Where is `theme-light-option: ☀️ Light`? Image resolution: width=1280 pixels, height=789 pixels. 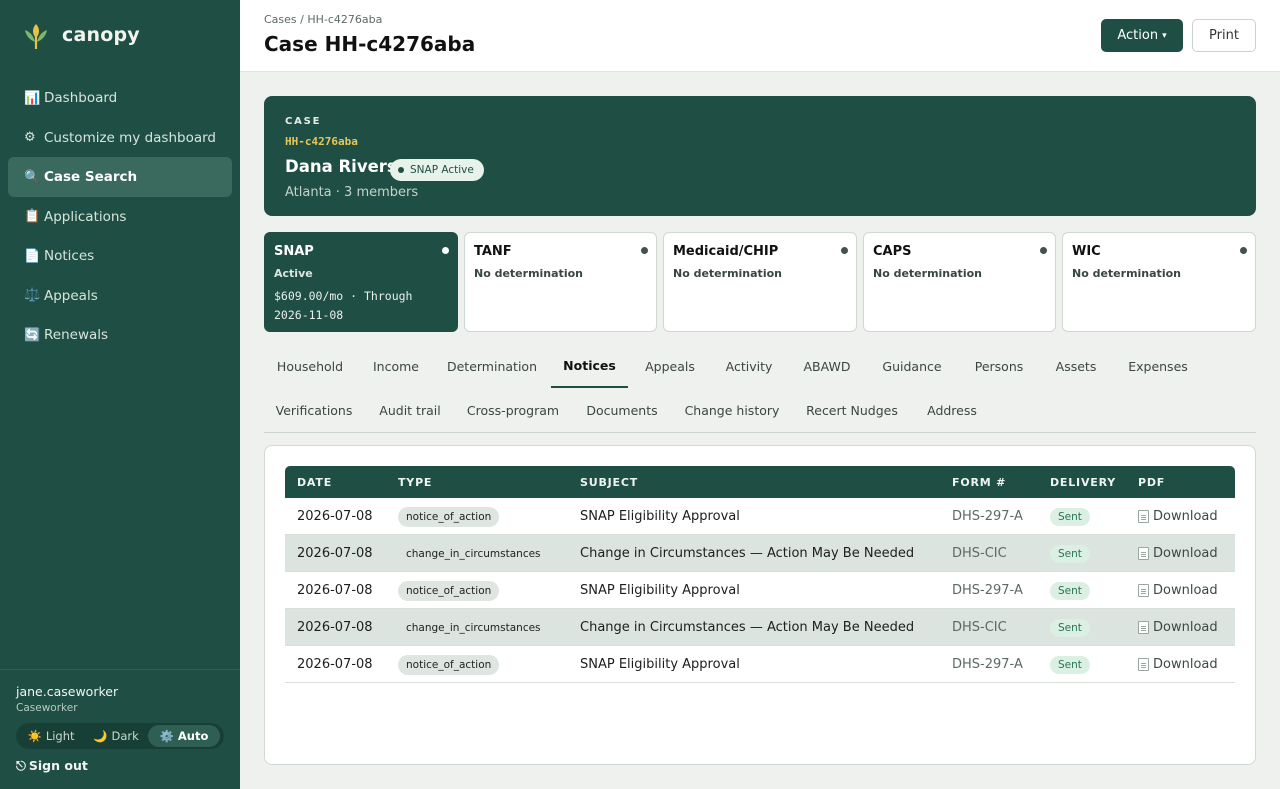 theme-light-option: ☀️ Light is located at coordinates (51, 736).